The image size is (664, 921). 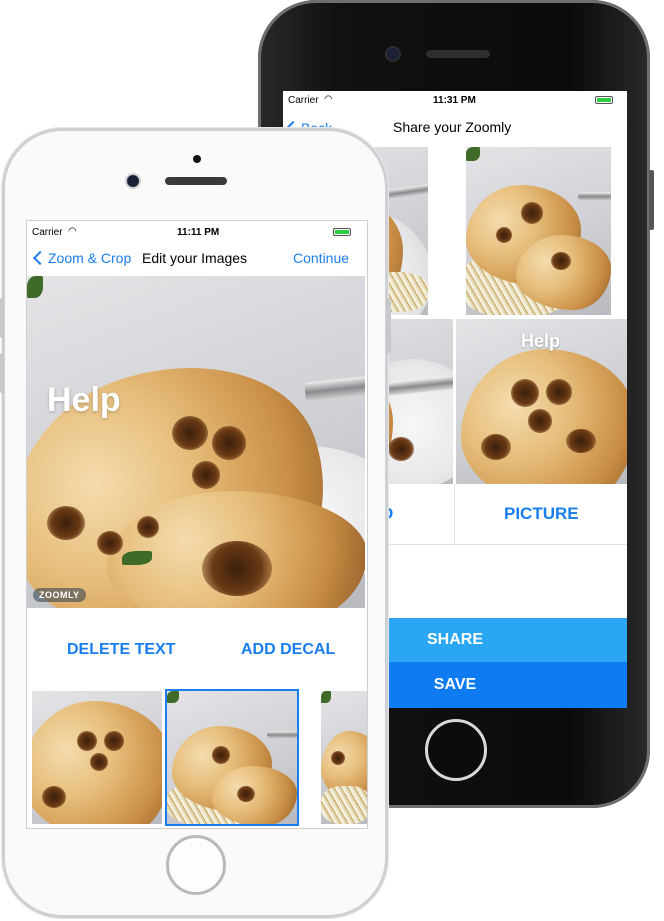 What do you see at coordinates (388, 325) in the screenshot?
I see `front-power-button` at bounding box center [388, 325].